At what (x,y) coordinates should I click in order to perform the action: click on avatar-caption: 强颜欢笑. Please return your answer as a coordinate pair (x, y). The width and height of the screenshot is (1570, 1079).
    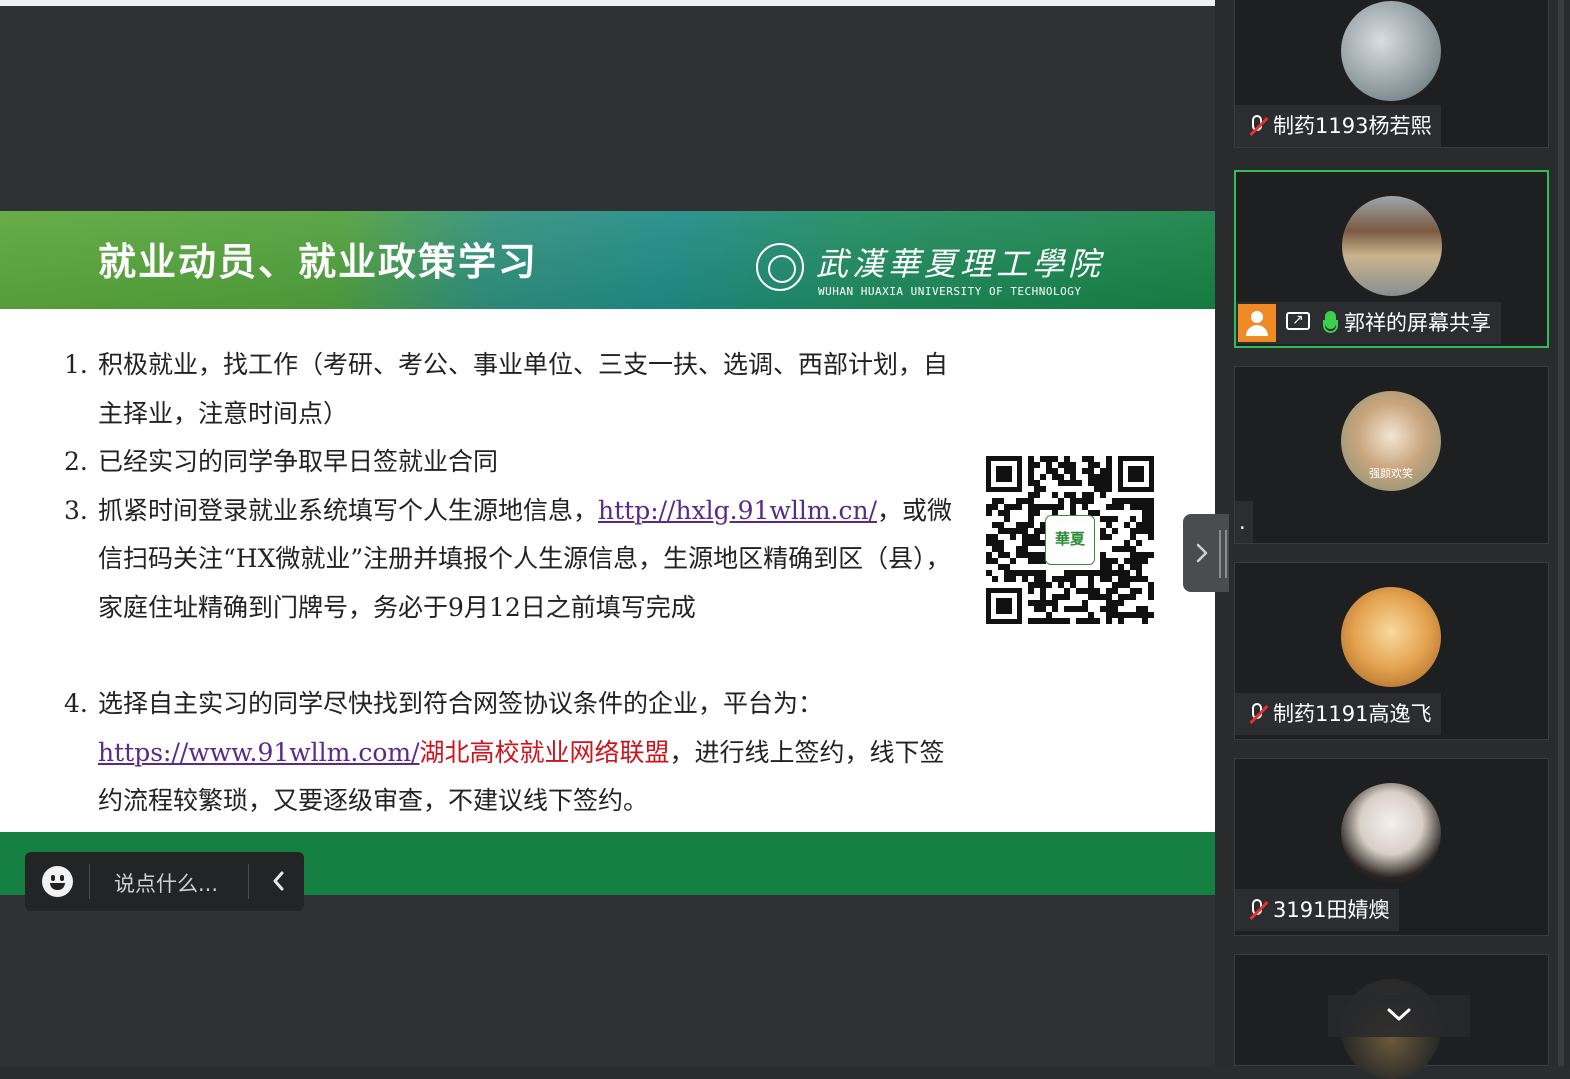
    Looking at the image, I should click on (1391, 473).